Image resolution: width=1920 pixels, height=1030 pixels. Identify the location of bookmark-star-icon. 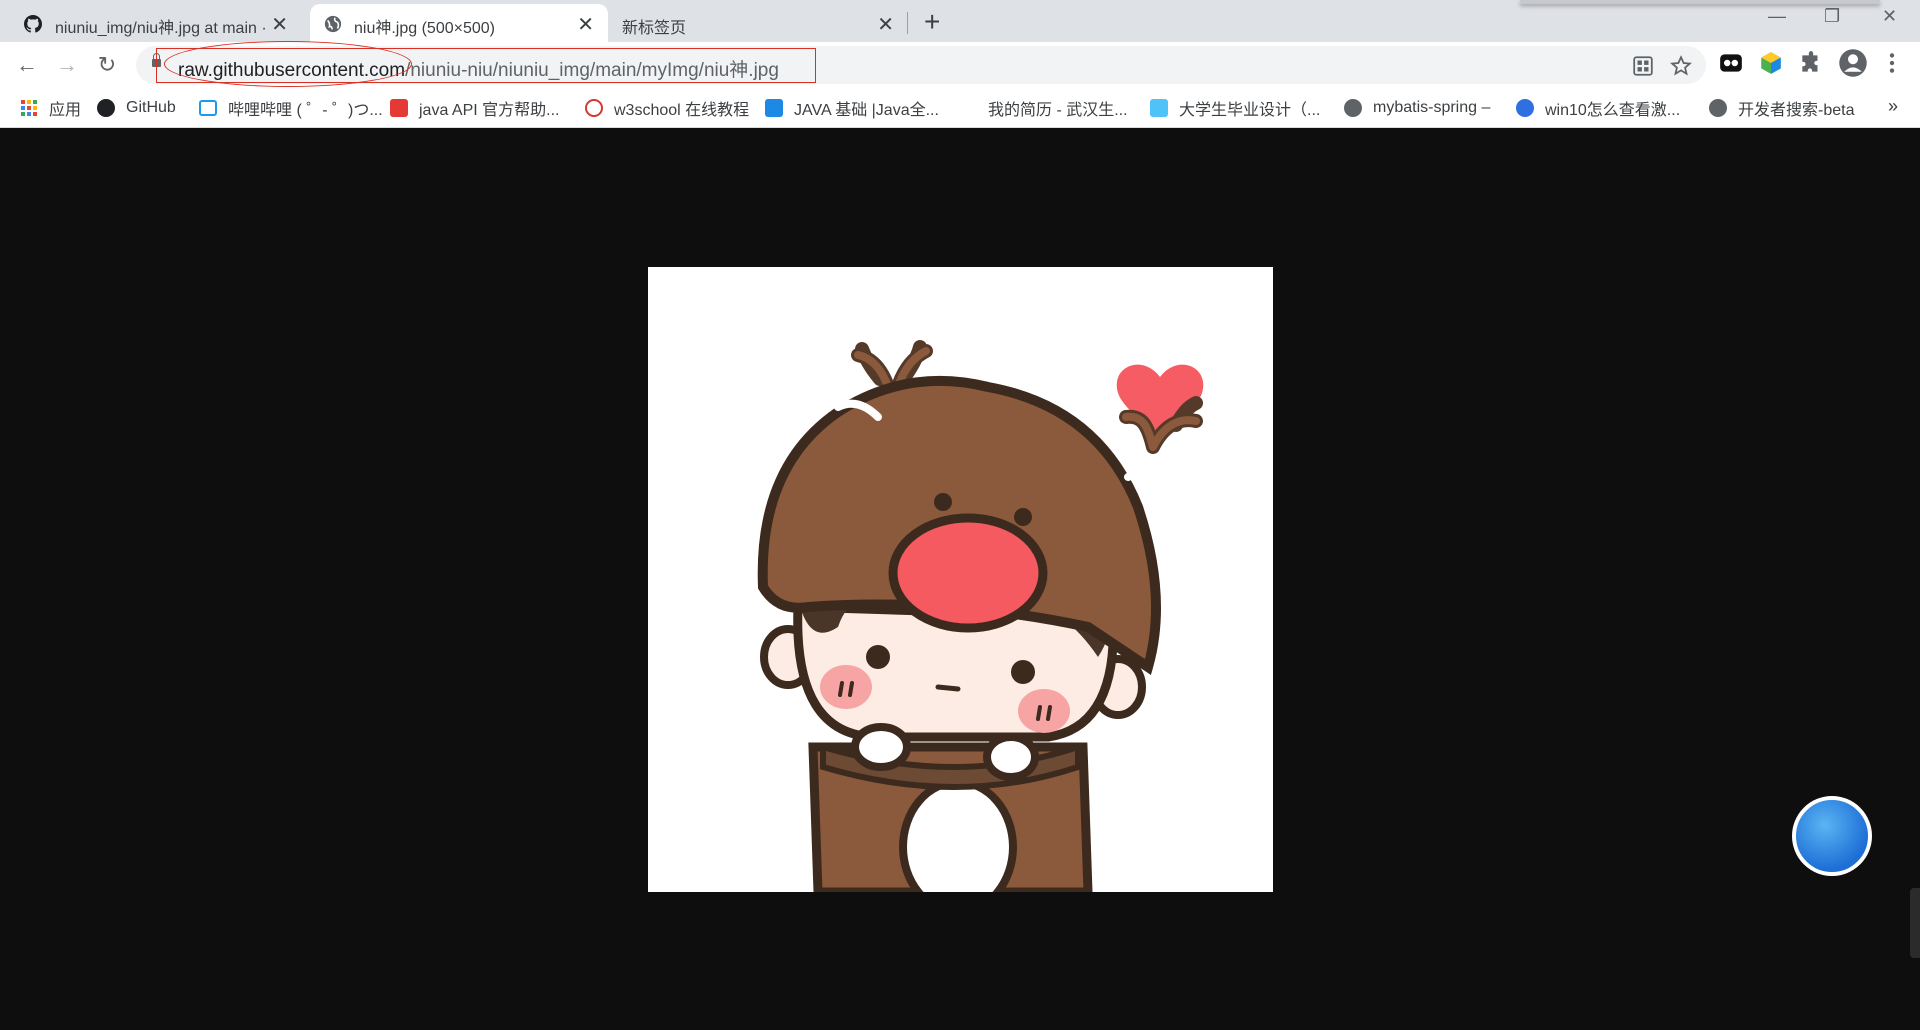
(1681, 66).